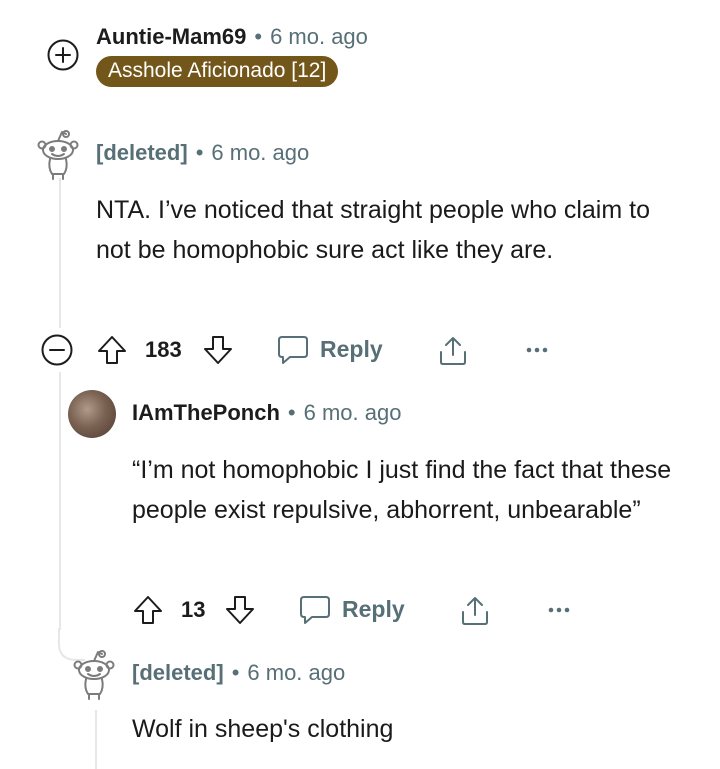 Image resolution: width=720 pixels, height=769 pixels. Describe the element at coordinates (263, 729) in the screenshot. I see `comment-body: Wolf in sheep's clothing` at that location.